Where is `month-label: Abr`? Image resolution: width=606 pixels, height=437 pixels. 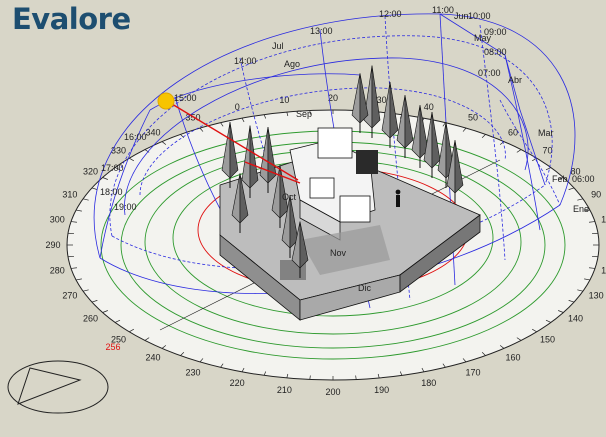
month-label: Abr is located at coordinates (515, 80).